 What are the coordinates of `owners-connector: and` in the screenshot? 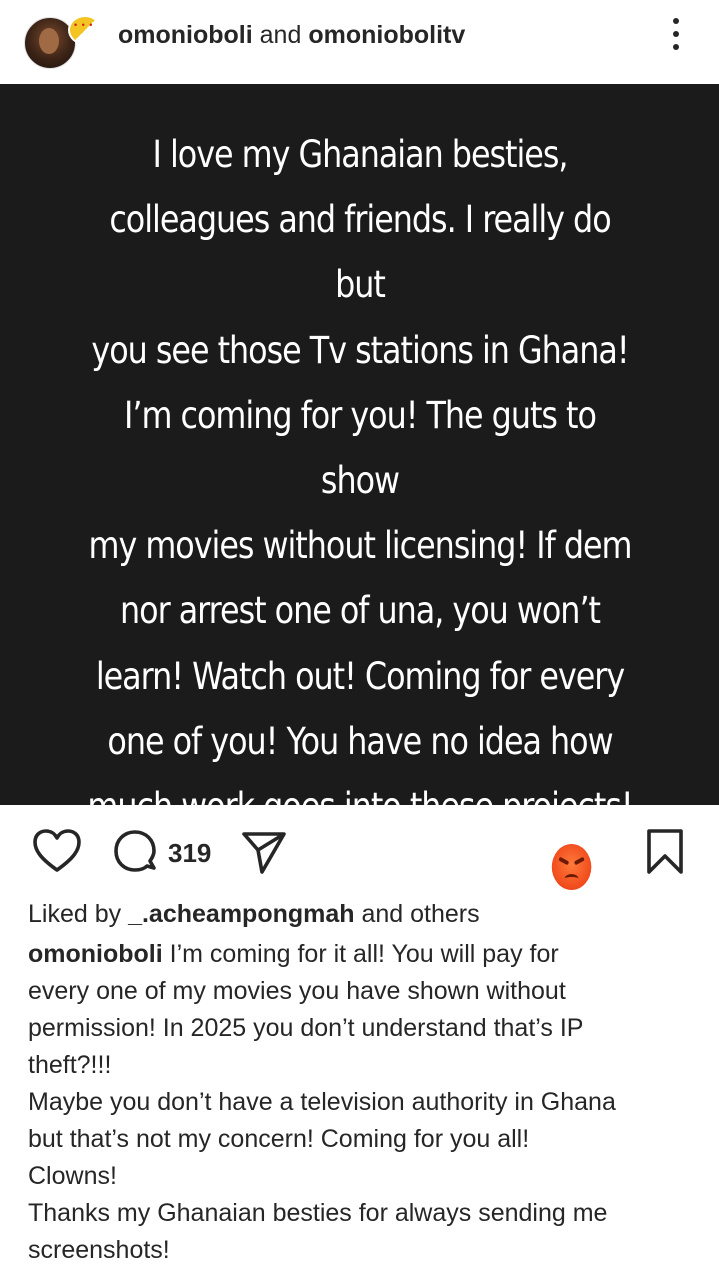 It's located at (280, 35).